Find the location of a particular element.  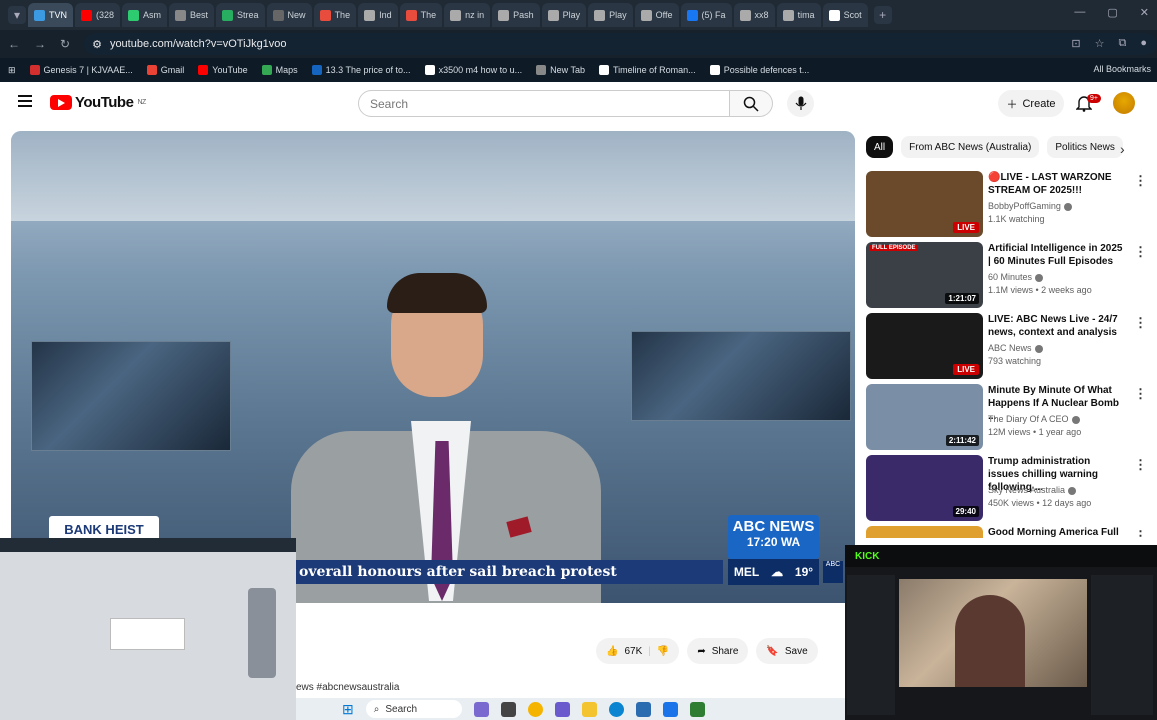

browser-tab: Pash is located at coordinates (516, 15).